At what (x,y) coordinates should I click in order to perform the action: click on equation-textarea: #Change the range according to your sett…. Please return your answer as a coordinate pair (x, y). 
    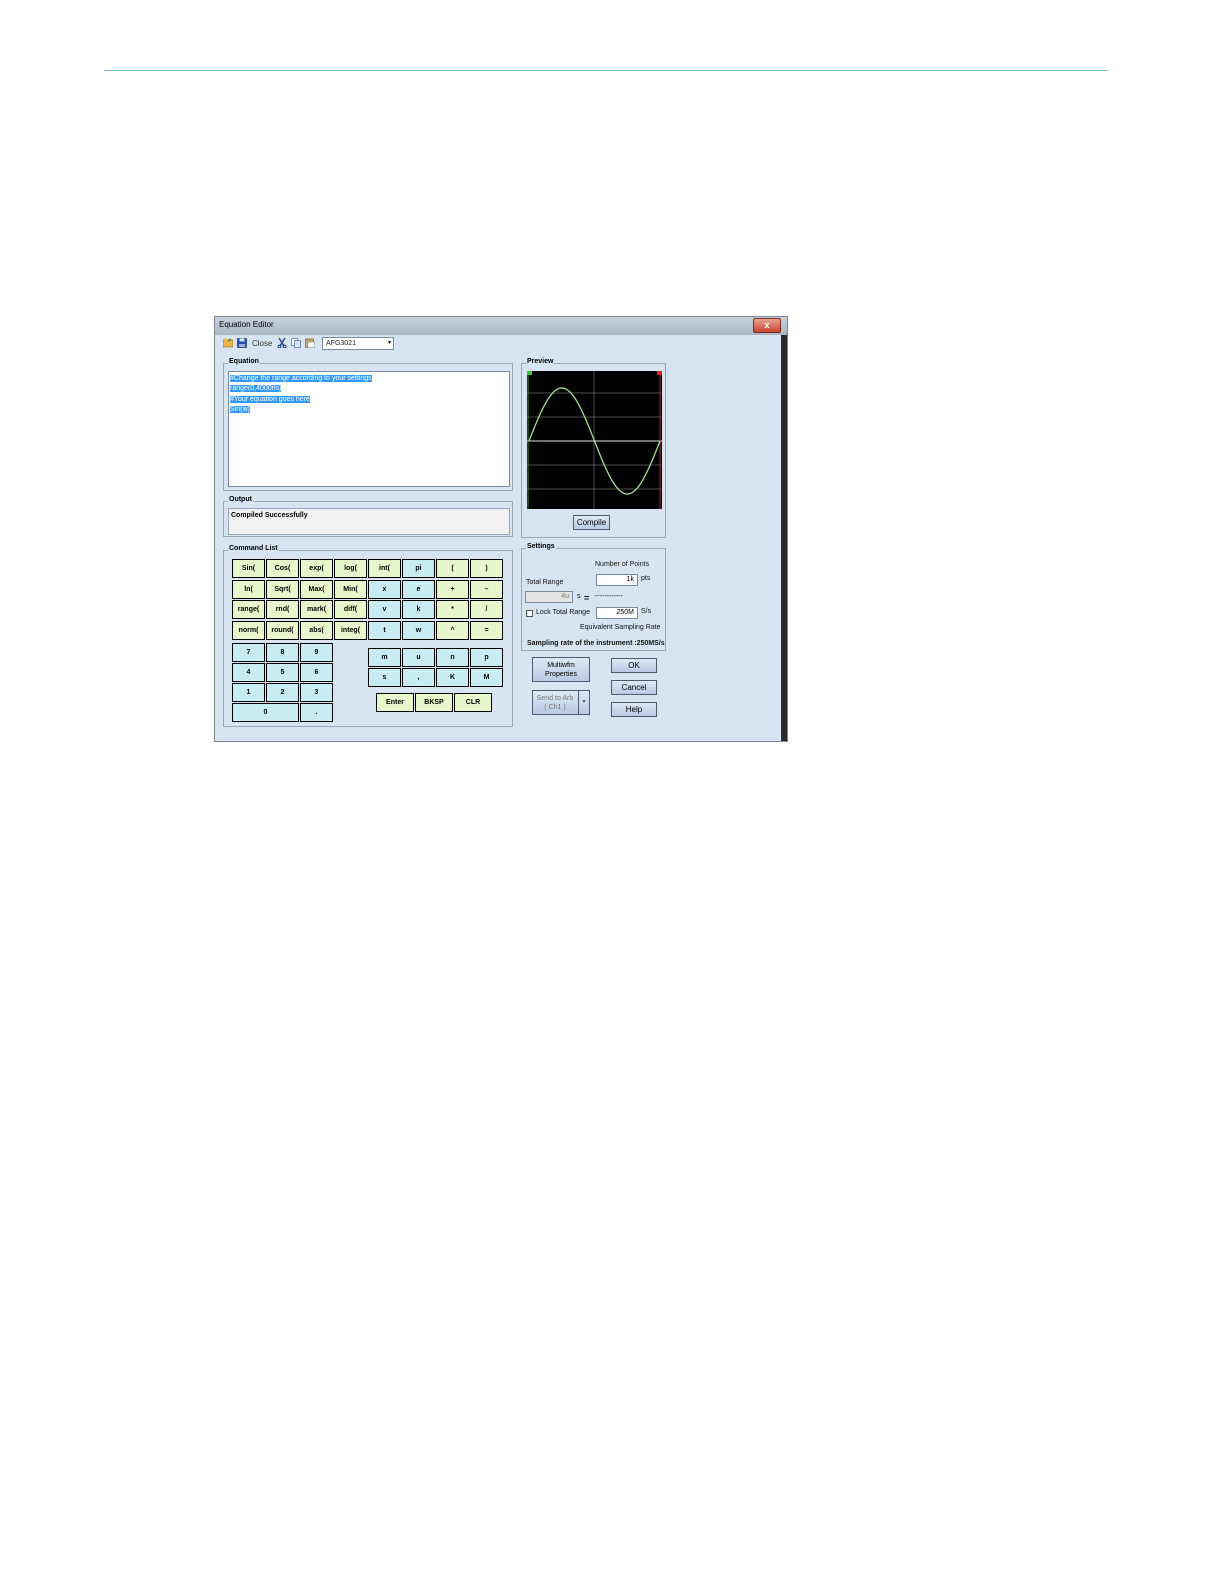
    Looking at the image, I should click on (369, 429).